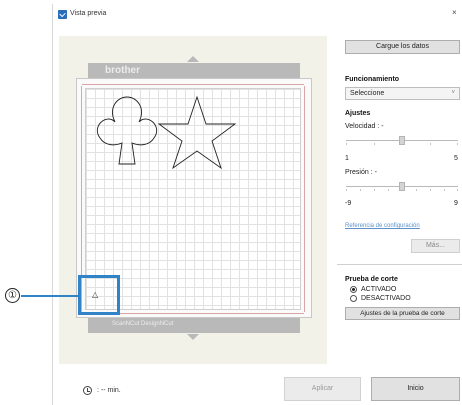 The width and height of the screenshot is (462, 405). What do you see at coordinates (353, 289) in the screenshot?
I see `test-cut-on-radio` at bounding box center [353, 289].